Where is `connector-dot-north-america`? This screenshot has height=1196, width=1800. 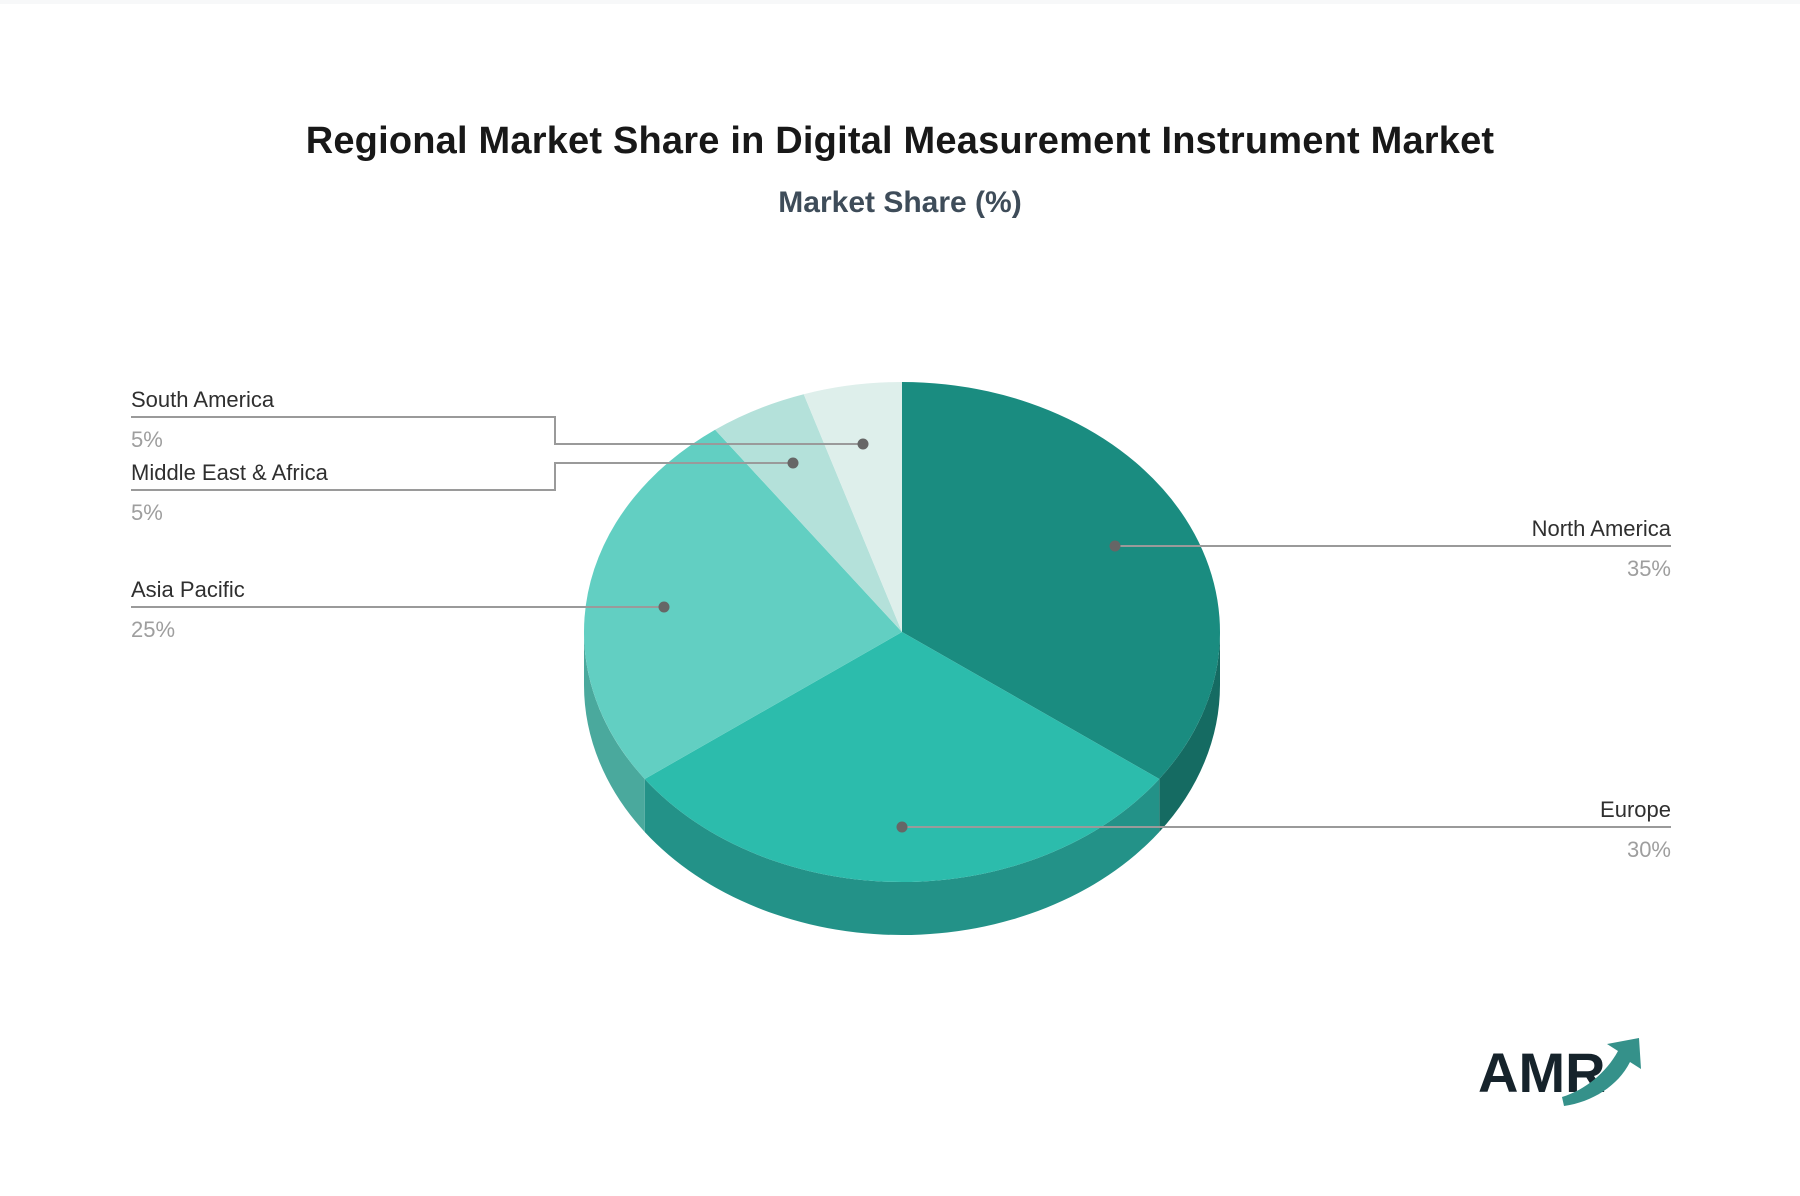
connector-dot-north-america is located at coordinates (1115, 546).